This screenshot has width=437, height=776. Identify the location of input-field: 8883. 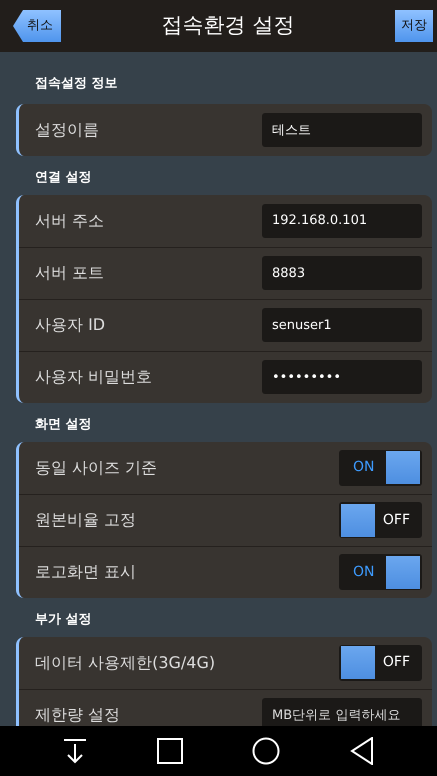
(342, 273).